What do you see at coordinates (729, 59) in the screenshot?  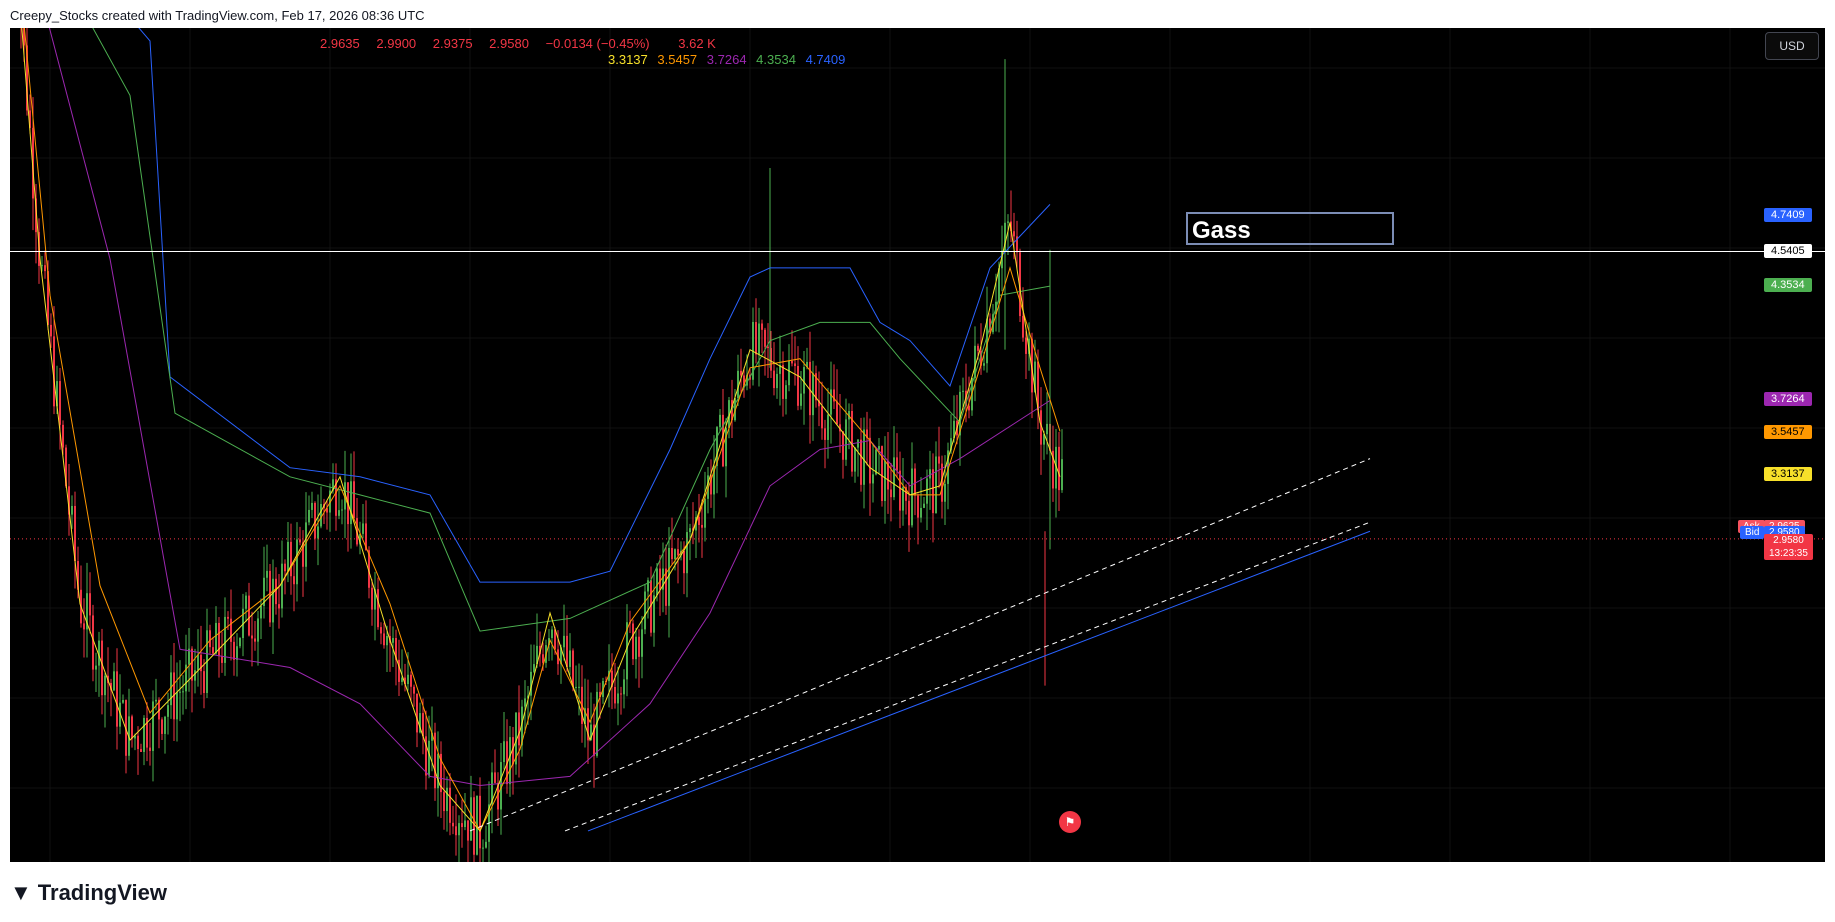 I see `indicator-legend: 3.3137 3.5457 3.7264 4.3534 4.7409` at bounding box center [729, 59].